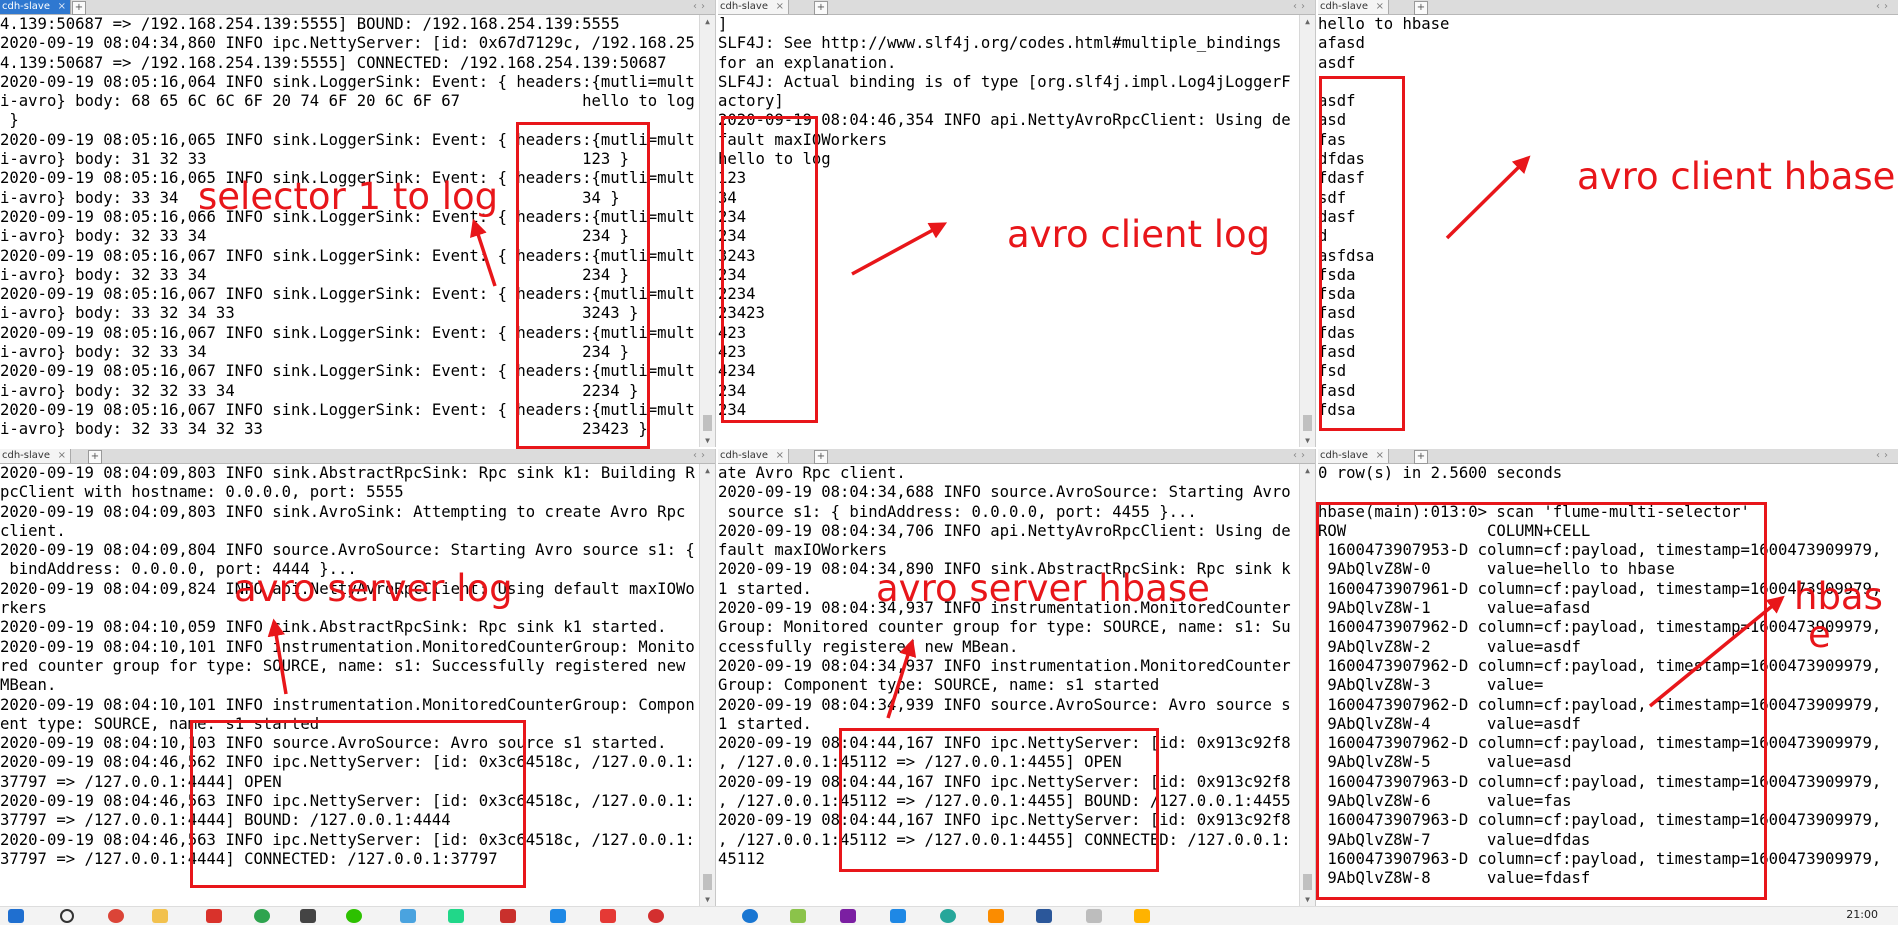 Image resolution: width=1898 pixels, height=925 pixels. What do you see at coordinates (116, 916) in the screenshot?
I see `chrome-icon` at bounding box center [116, 916].